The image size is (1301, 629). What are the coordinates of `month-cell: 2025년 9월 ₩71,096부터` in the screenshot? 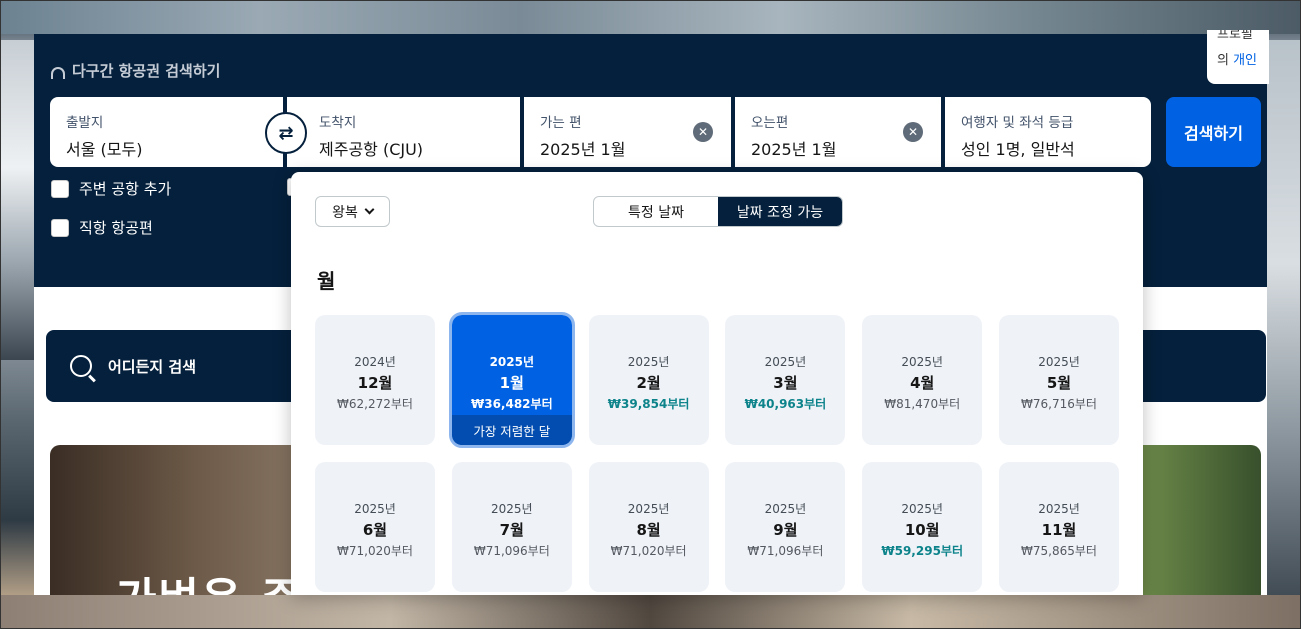 It's located at (785, 527).